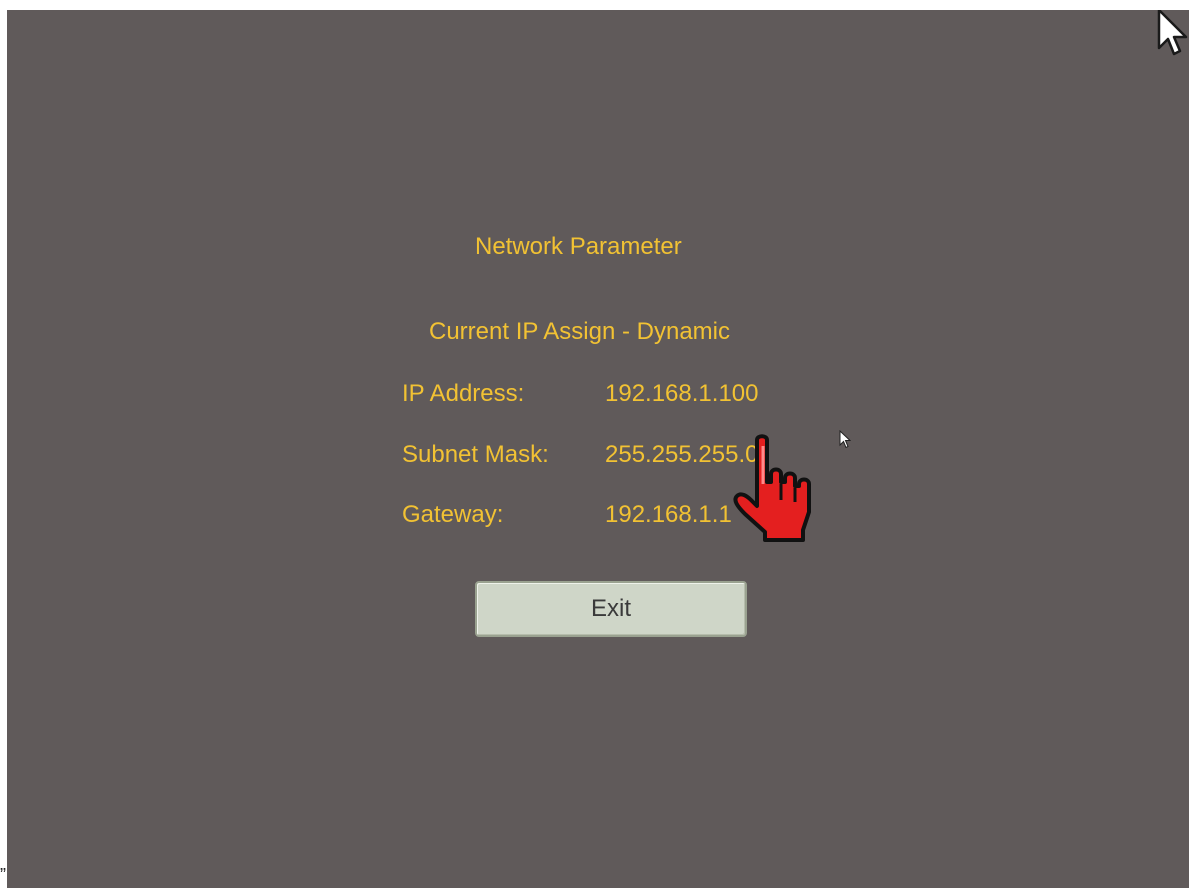  I want to click on ip-address-label: IP Address:, so click(463, 393).